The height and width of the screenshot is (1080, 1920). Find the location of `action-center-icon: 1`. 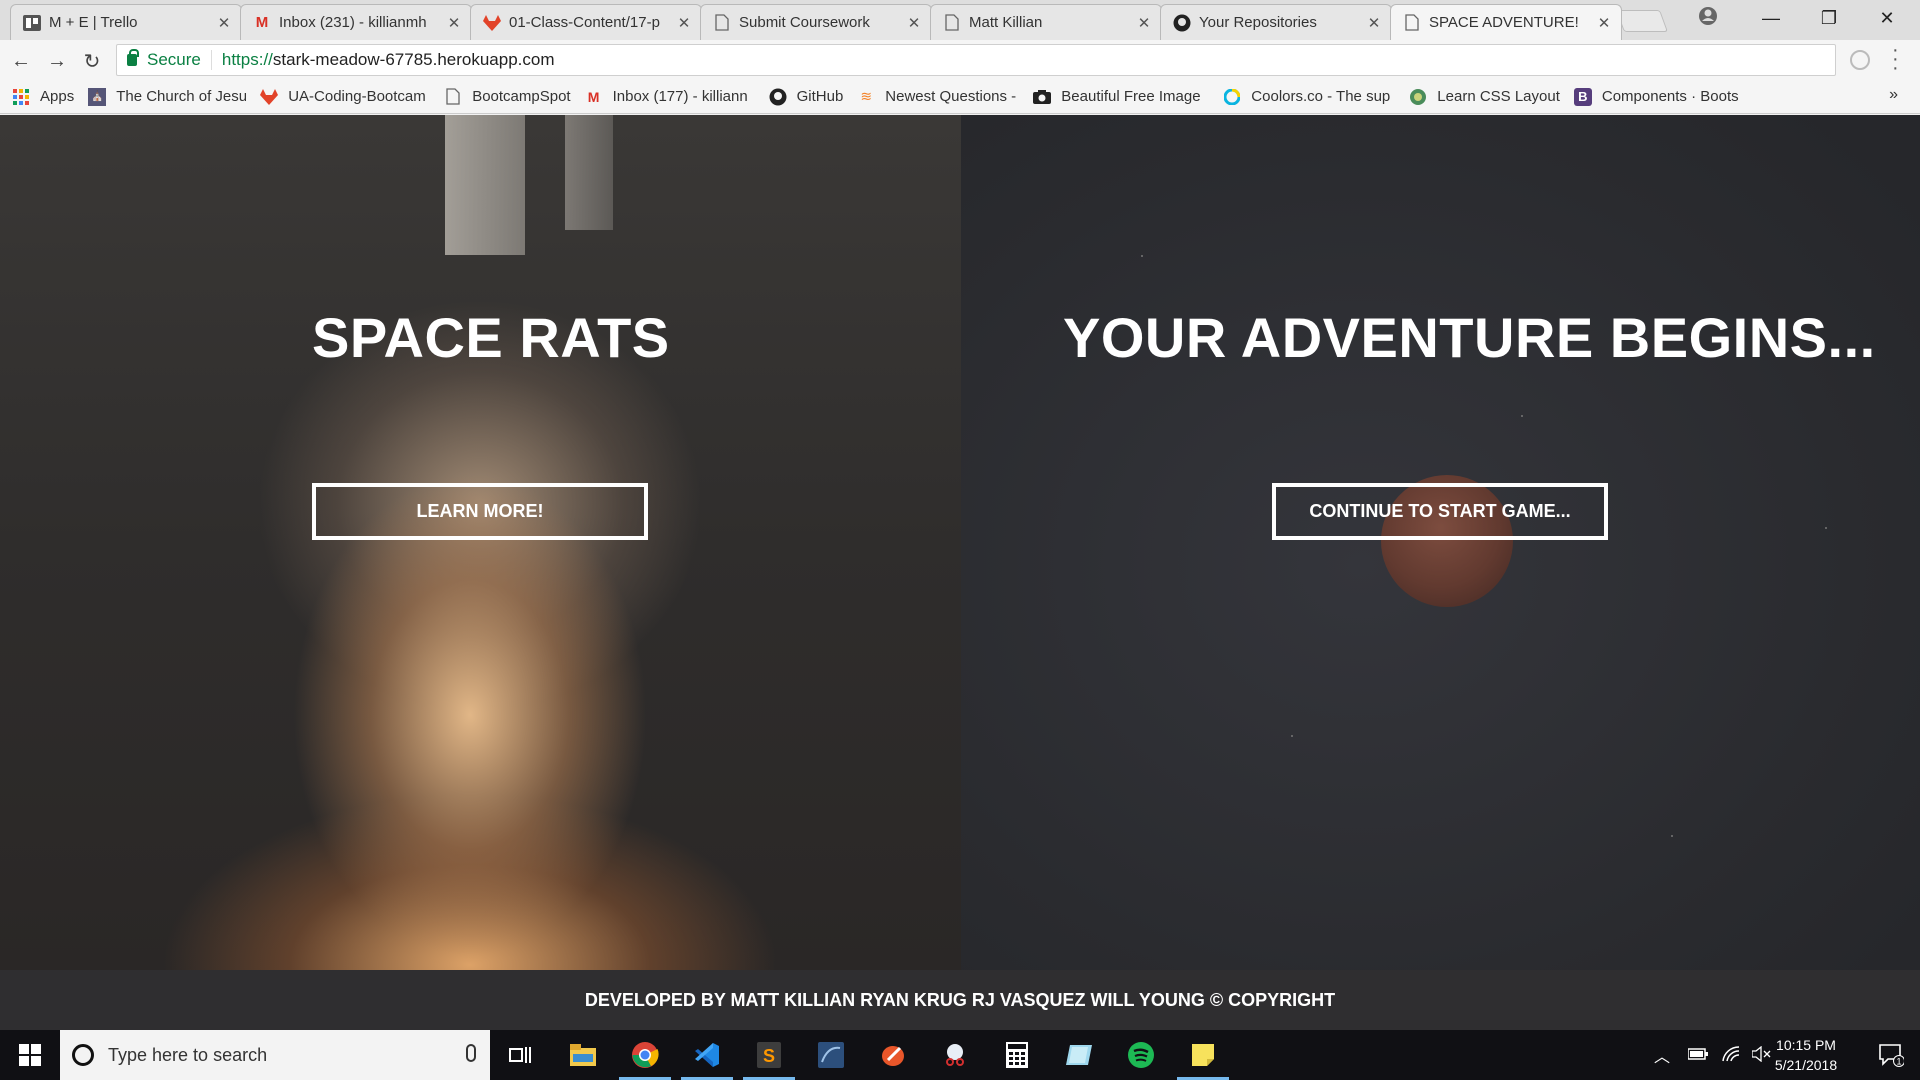

action-center-icon: 1 is located at coordinates (1891, 1055).